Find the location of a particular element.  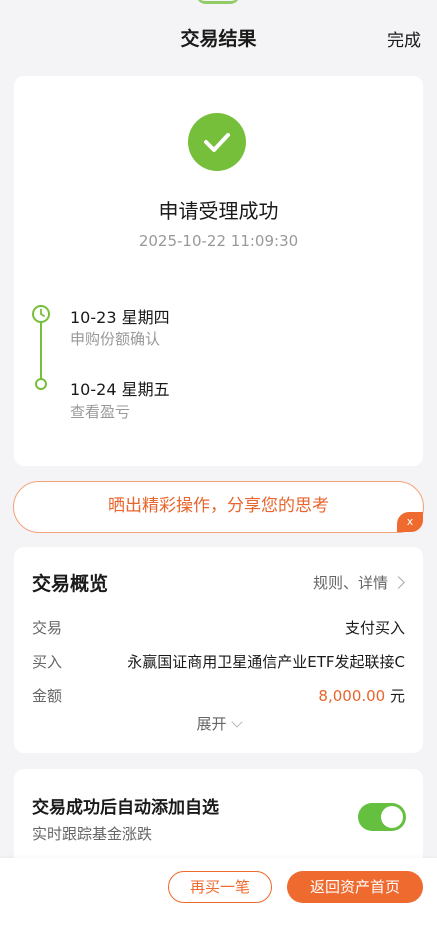

amount-unit: 元 is located at coordinates (395, 696).